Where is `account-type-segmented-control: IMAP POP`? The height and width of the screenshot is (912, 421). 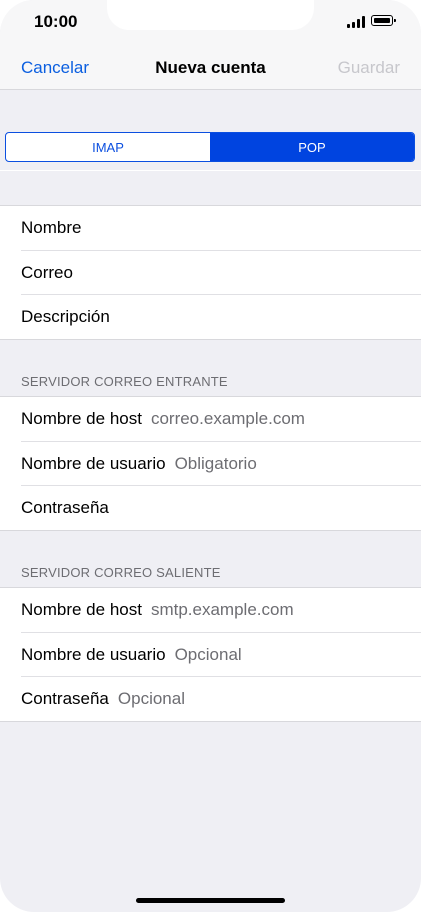 account-type-segmented-control: IMAP POP is located at coordinates (210, 147).